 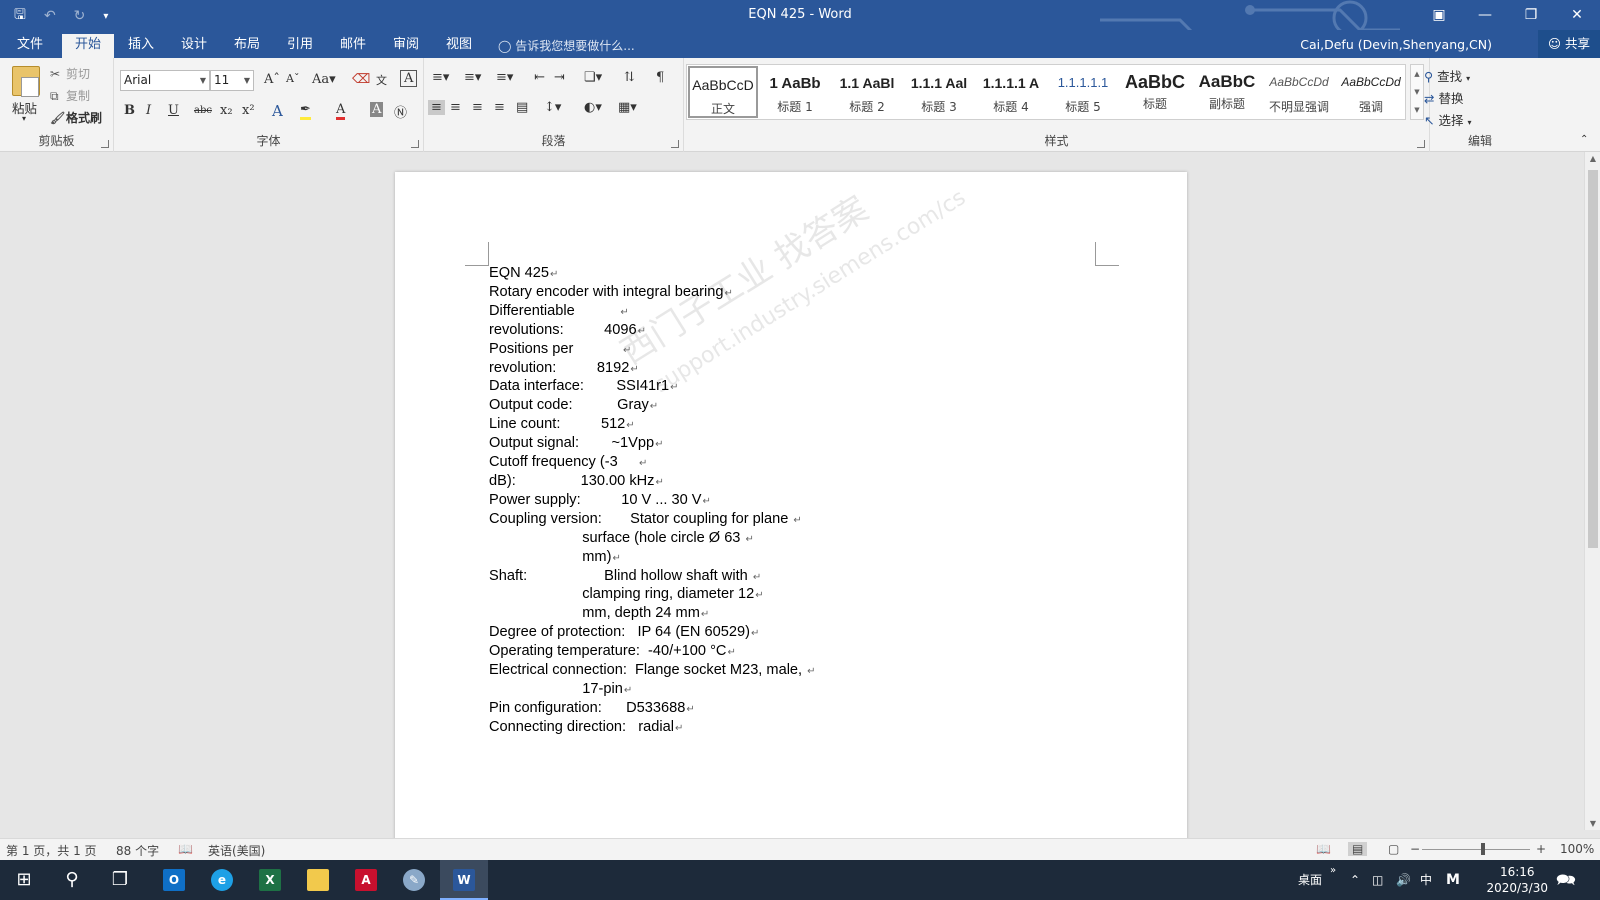 What do you see at coordinates (699, 350) in the screenshot?
I see `document-line: Positions per ↵` at bounding box center [699, 350].